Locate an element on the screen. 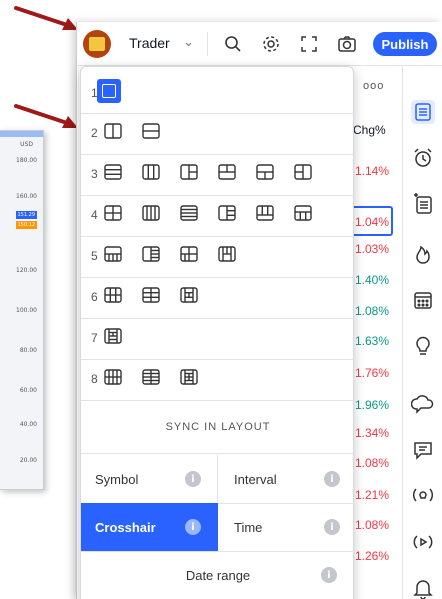 Image resolution: width=442 pixels, height=599 pixels. chat-cloud-icon is located at coordinates (423, 404).